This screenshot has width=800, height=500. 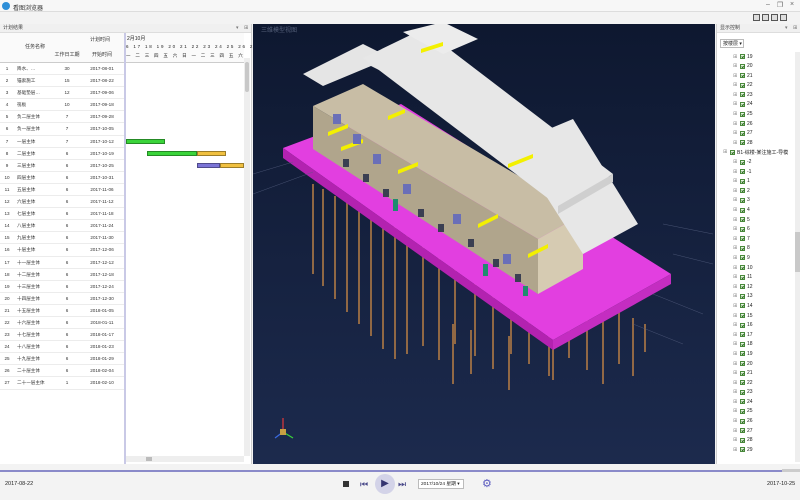 I want to click on table-row: 6 负一层主体 7 2017-10-05, so click(x=62, y=129).